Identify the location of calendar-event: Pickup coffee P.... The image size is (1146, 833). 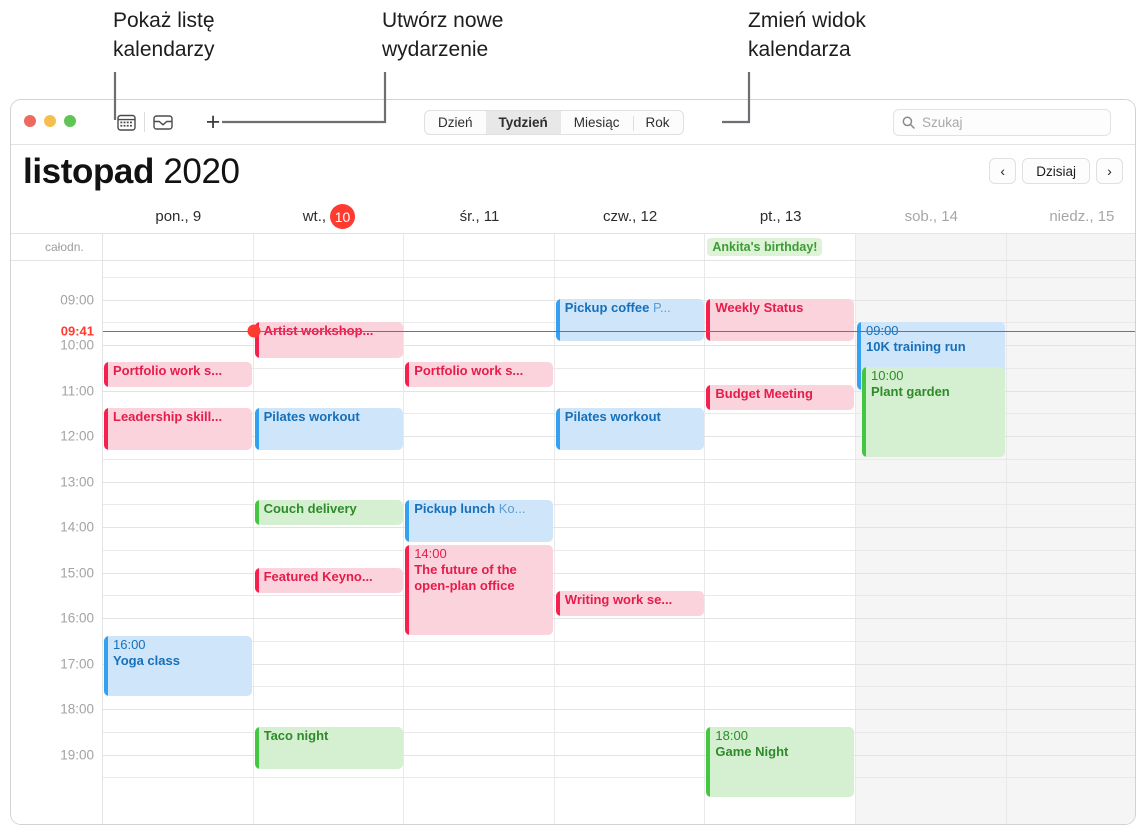
(629, 320).